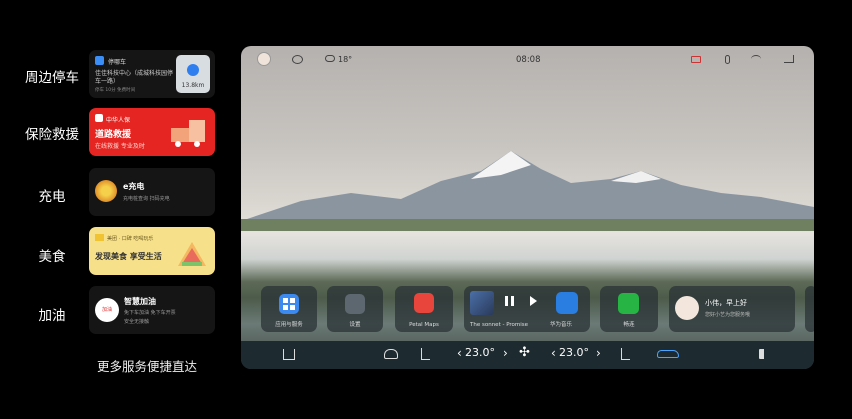  Describe the element at coordinates (289, 304) in the screenshot. I see `apps-grid-icon` at that location.